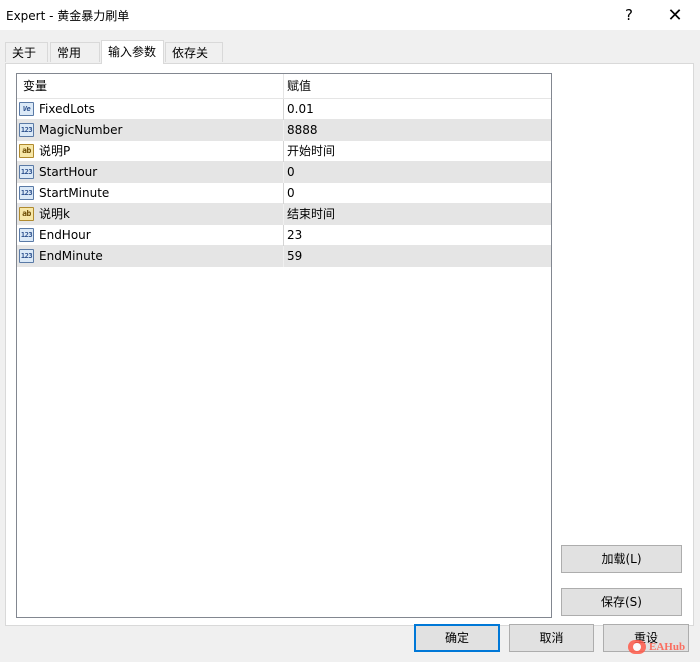 This screenshot has width=700, height=662. I want to click on table-row: 123 EndMinute 59, so click(284, 256).